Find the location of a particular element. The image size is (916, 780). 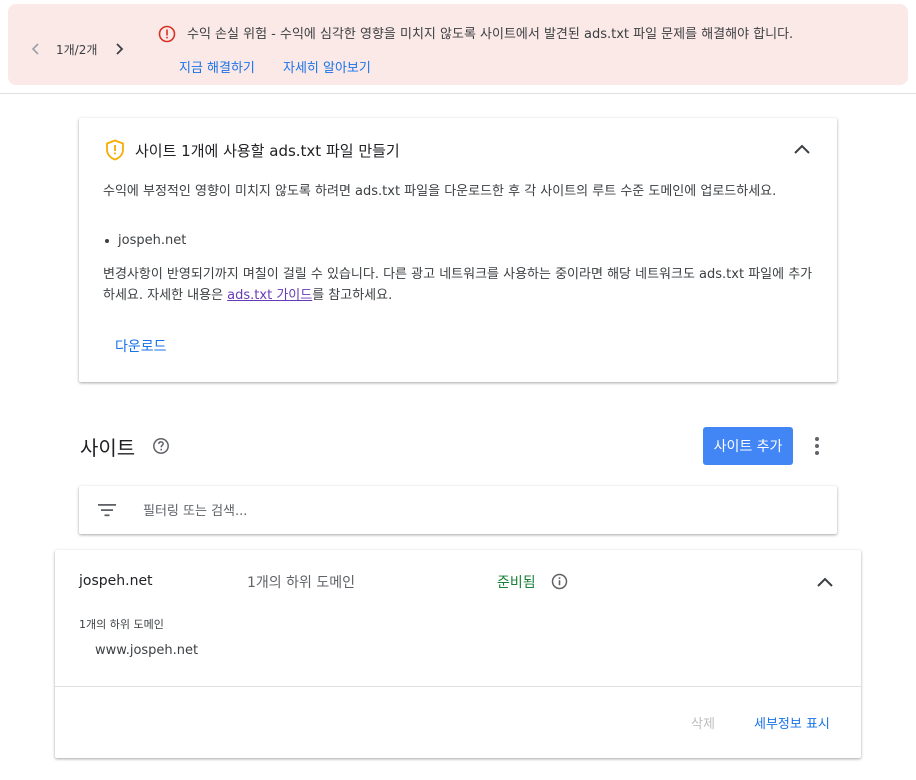

sites-title: 사이트 is located at coordinates (108, 448).